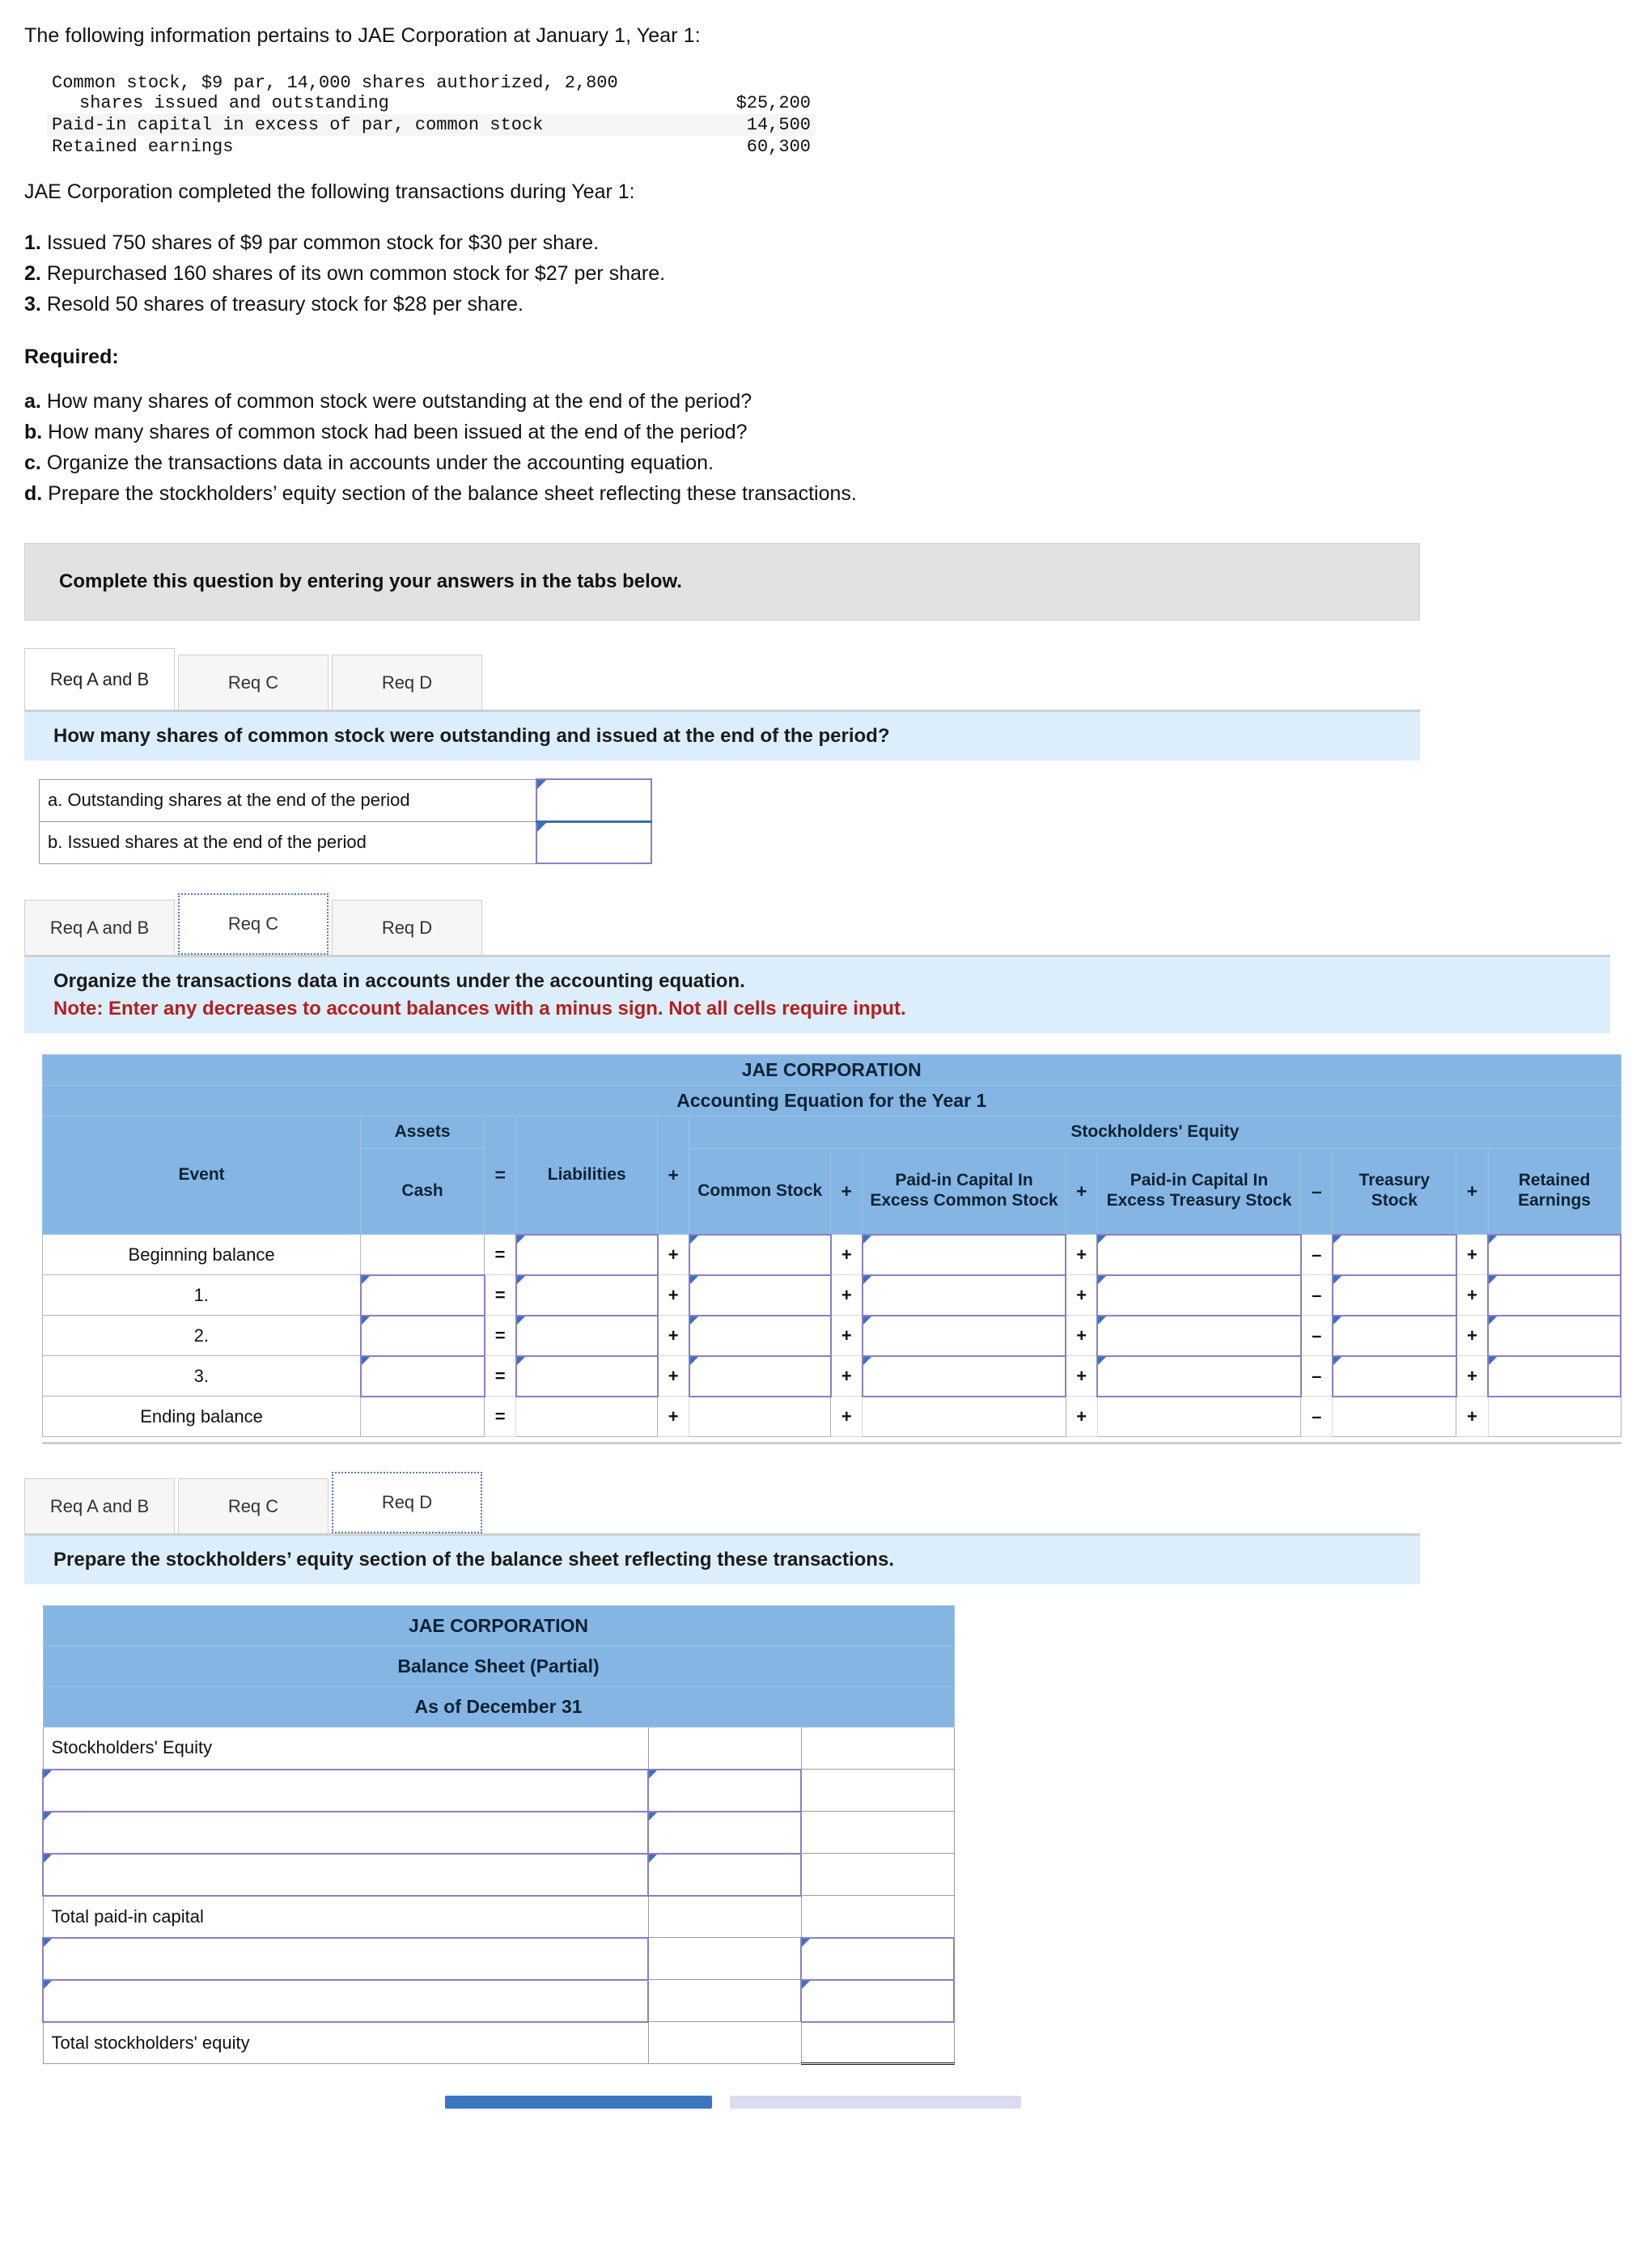 This screenshot has height=2268, width=1632. Describe the element at coordinates (773, 103) in the screenshot. I see `facts-amount: $25,200` at that location.